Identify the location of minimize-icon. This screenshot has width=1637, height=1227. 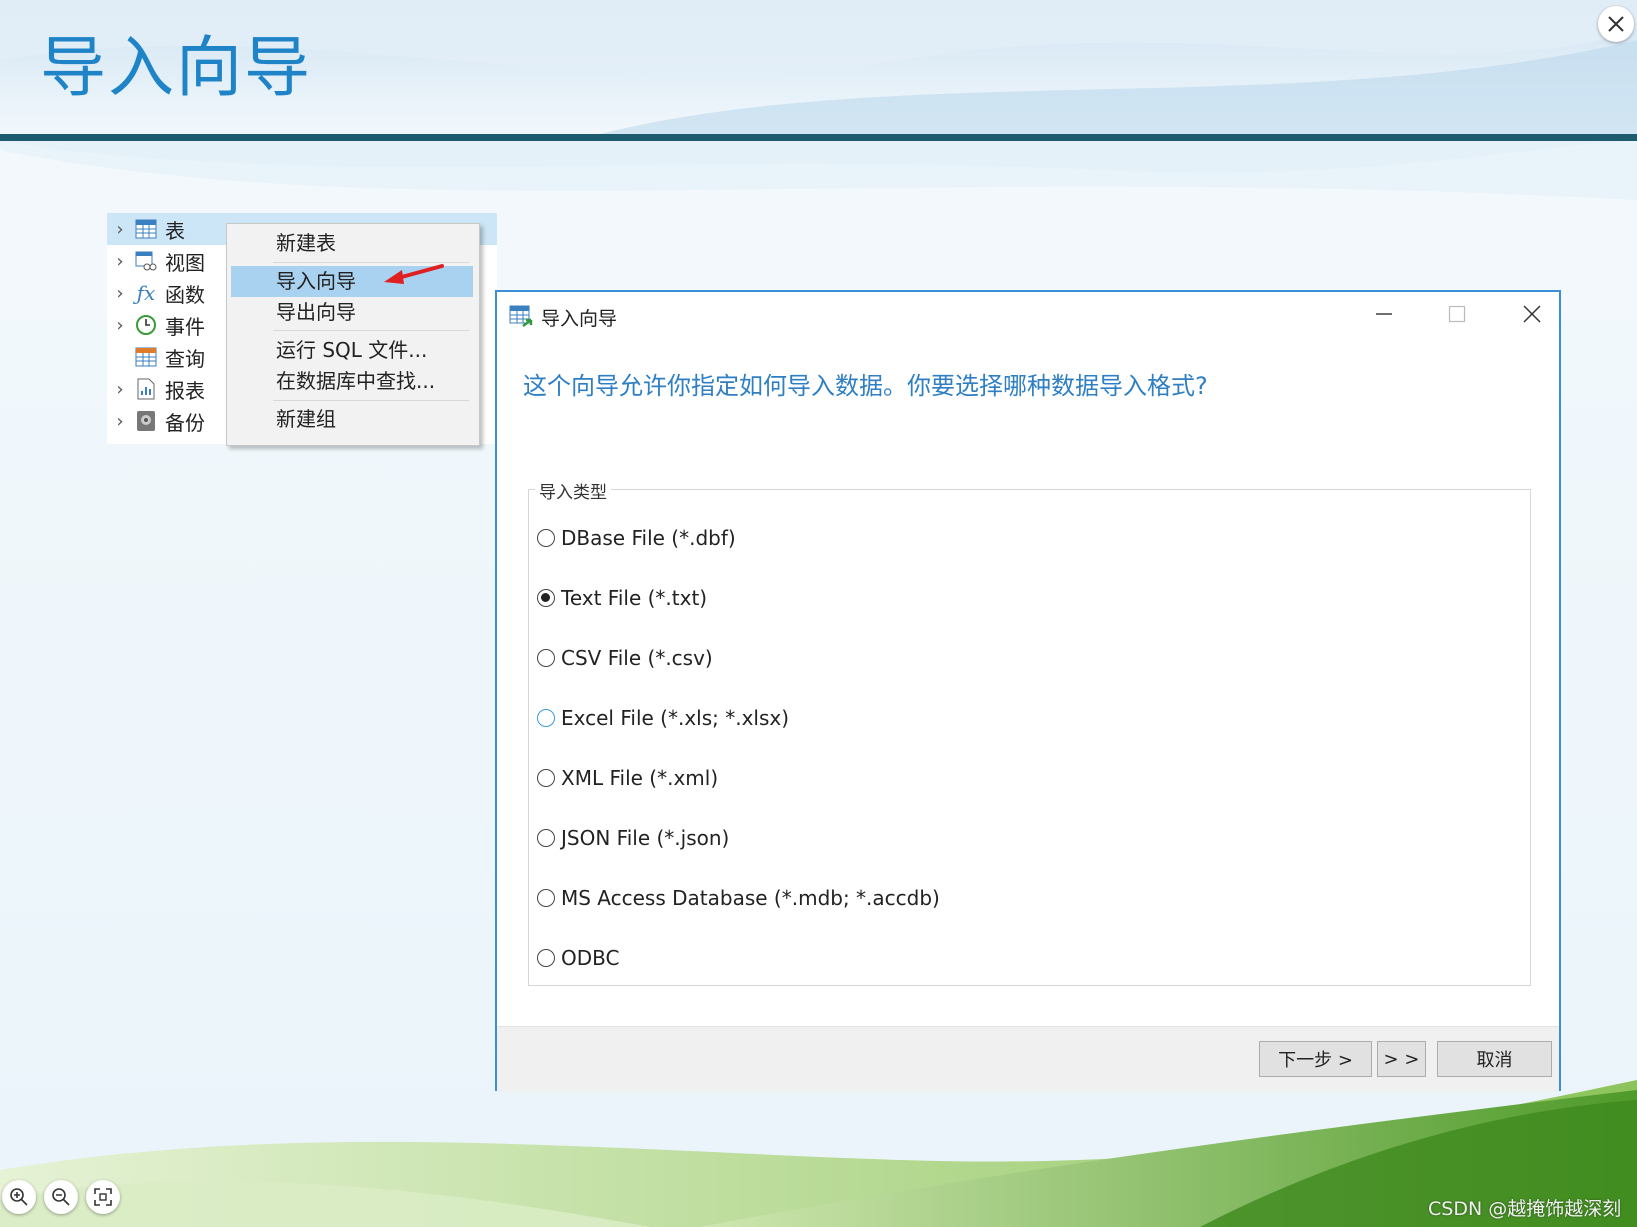
(1384, 314).